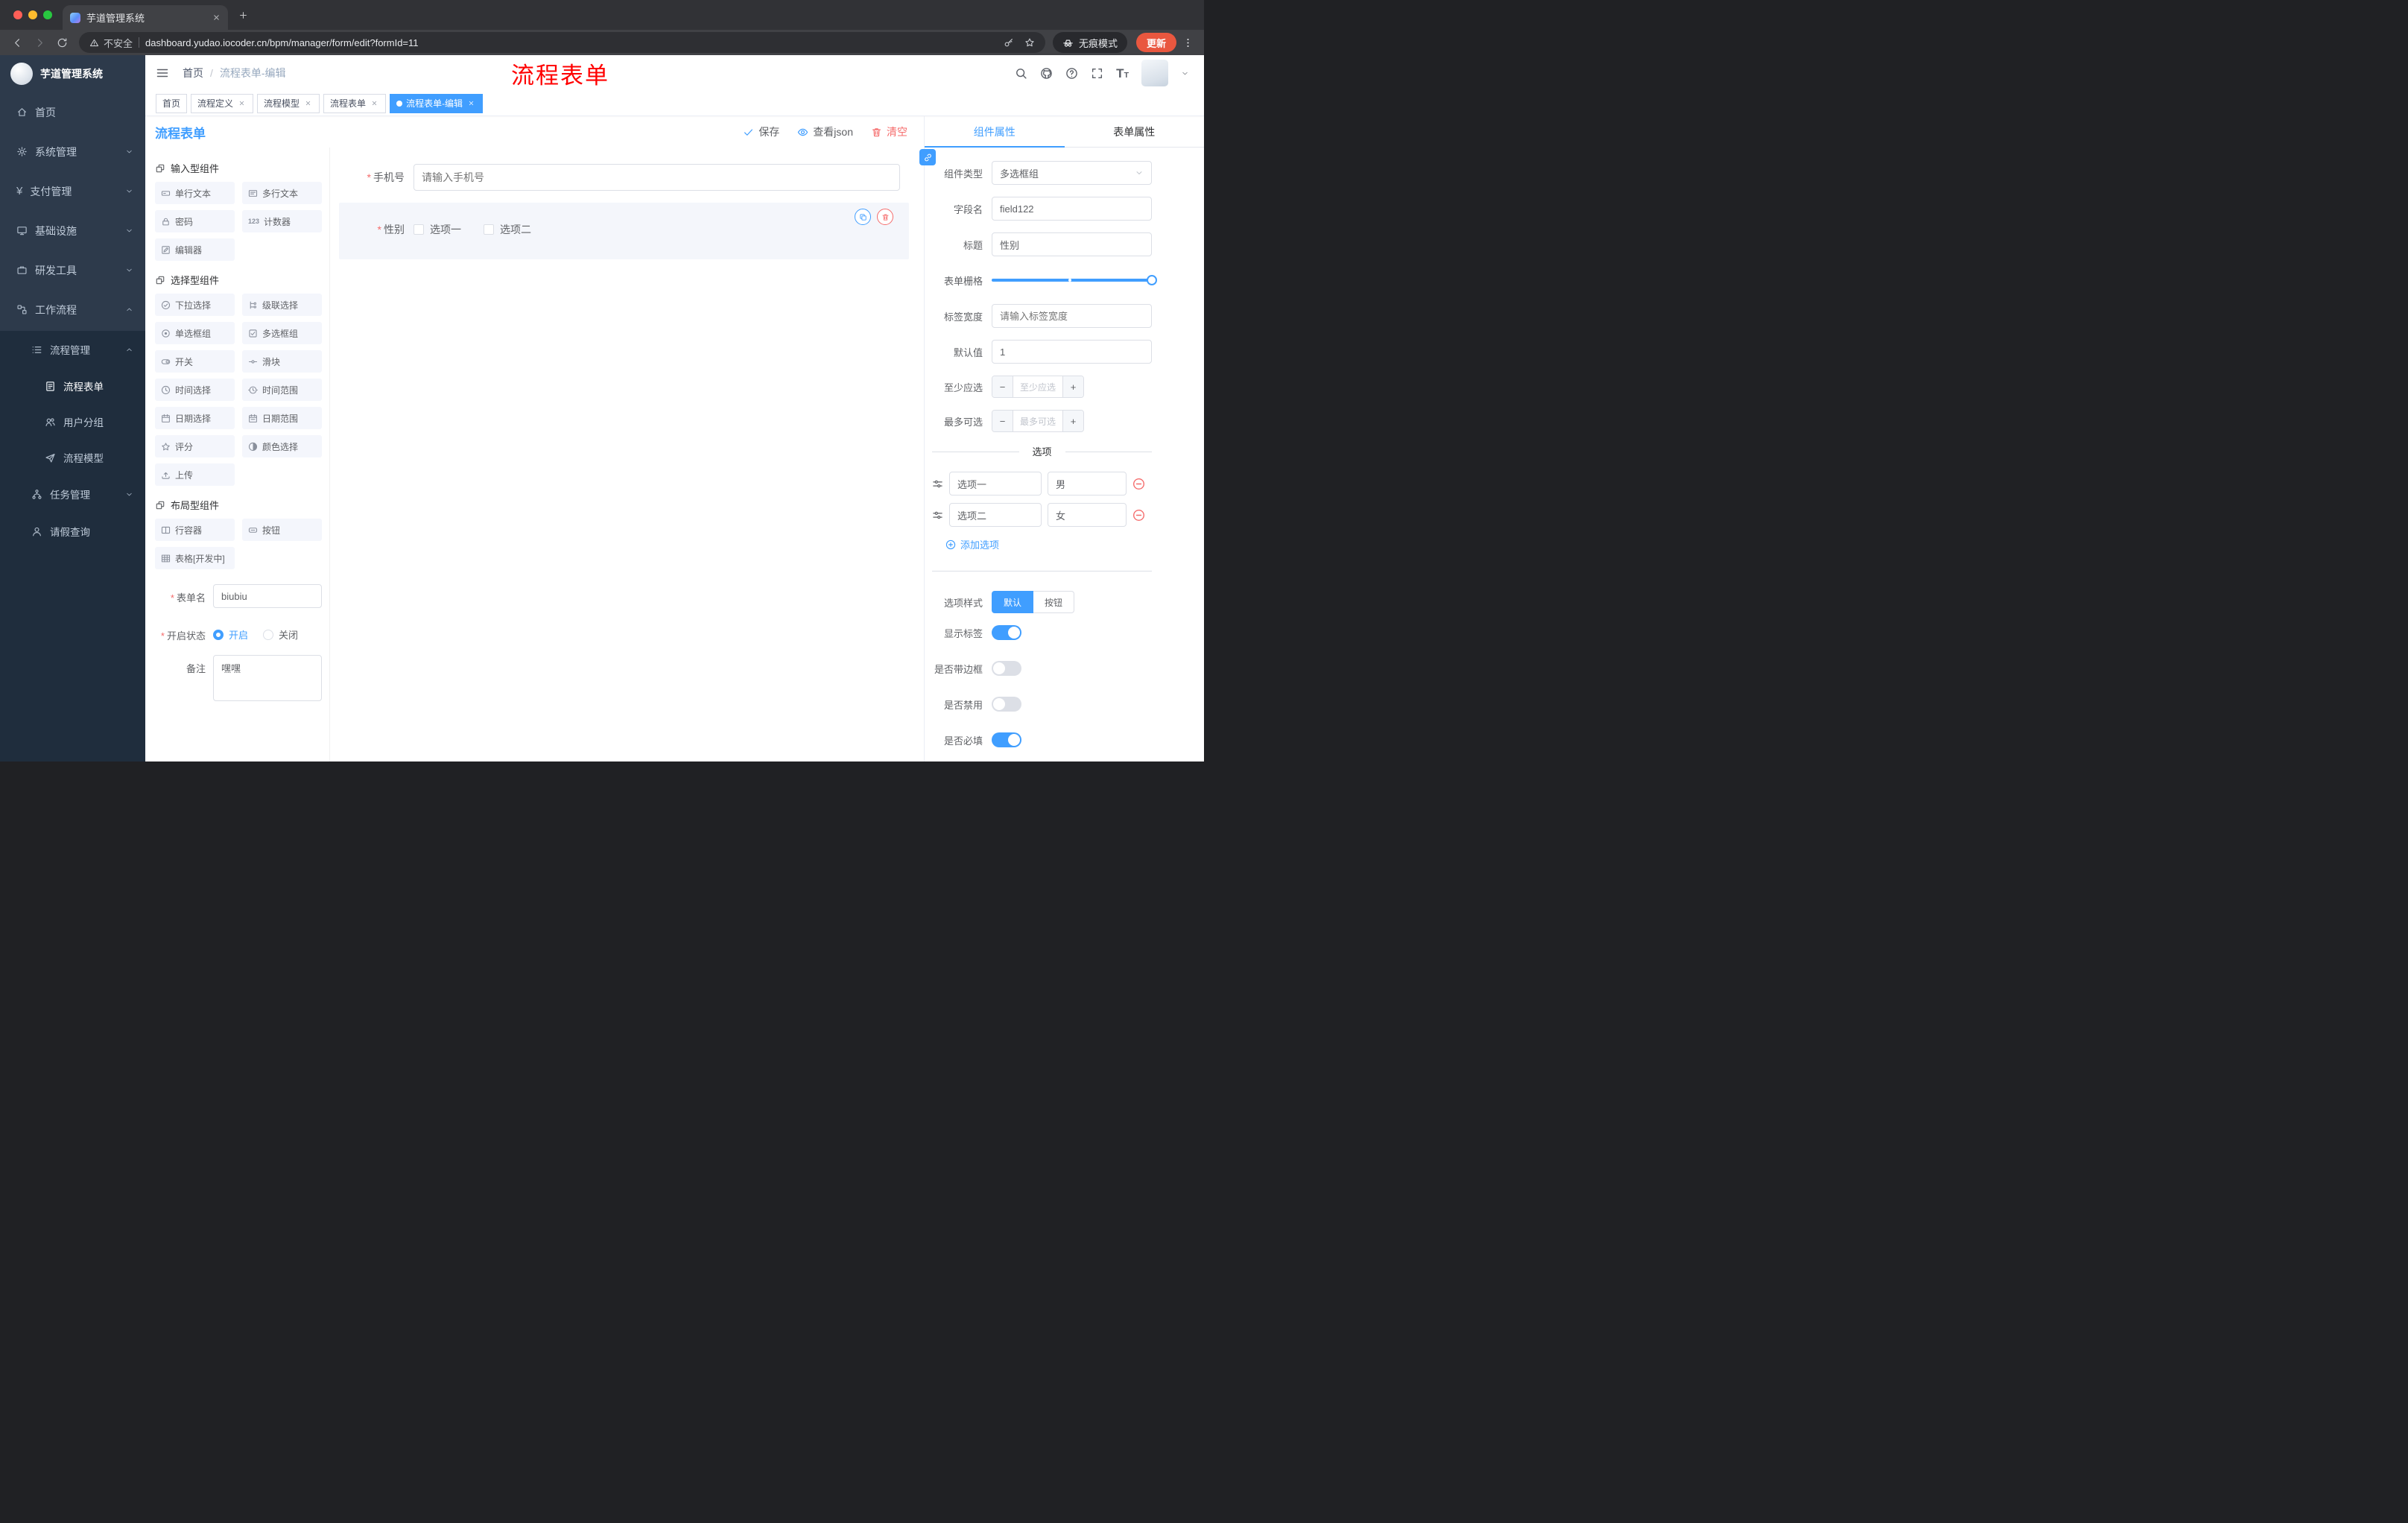 Image resolution: width=2408 pixels, height=1523 pixels. I want to click on clear-button: 清空, so click(889, 132).